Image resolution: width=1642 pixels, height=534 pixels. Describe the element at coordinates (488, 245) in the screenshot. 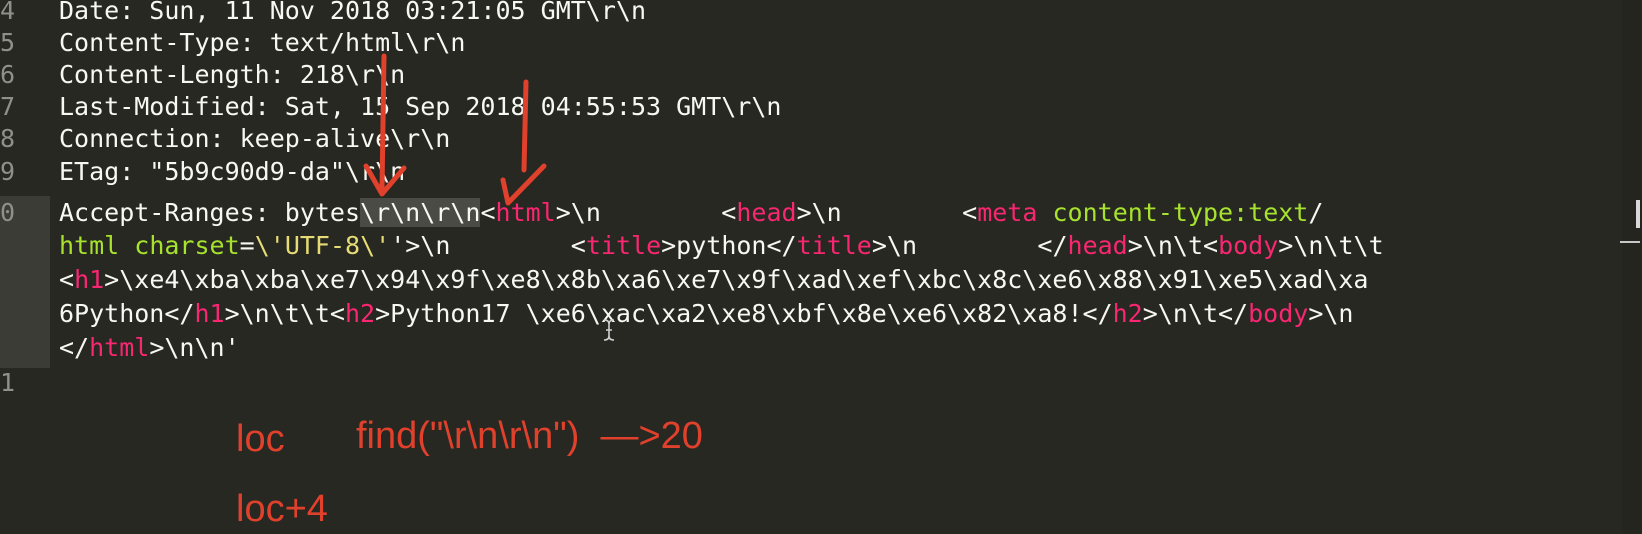

I see `code-text: '>\n <` at that location.